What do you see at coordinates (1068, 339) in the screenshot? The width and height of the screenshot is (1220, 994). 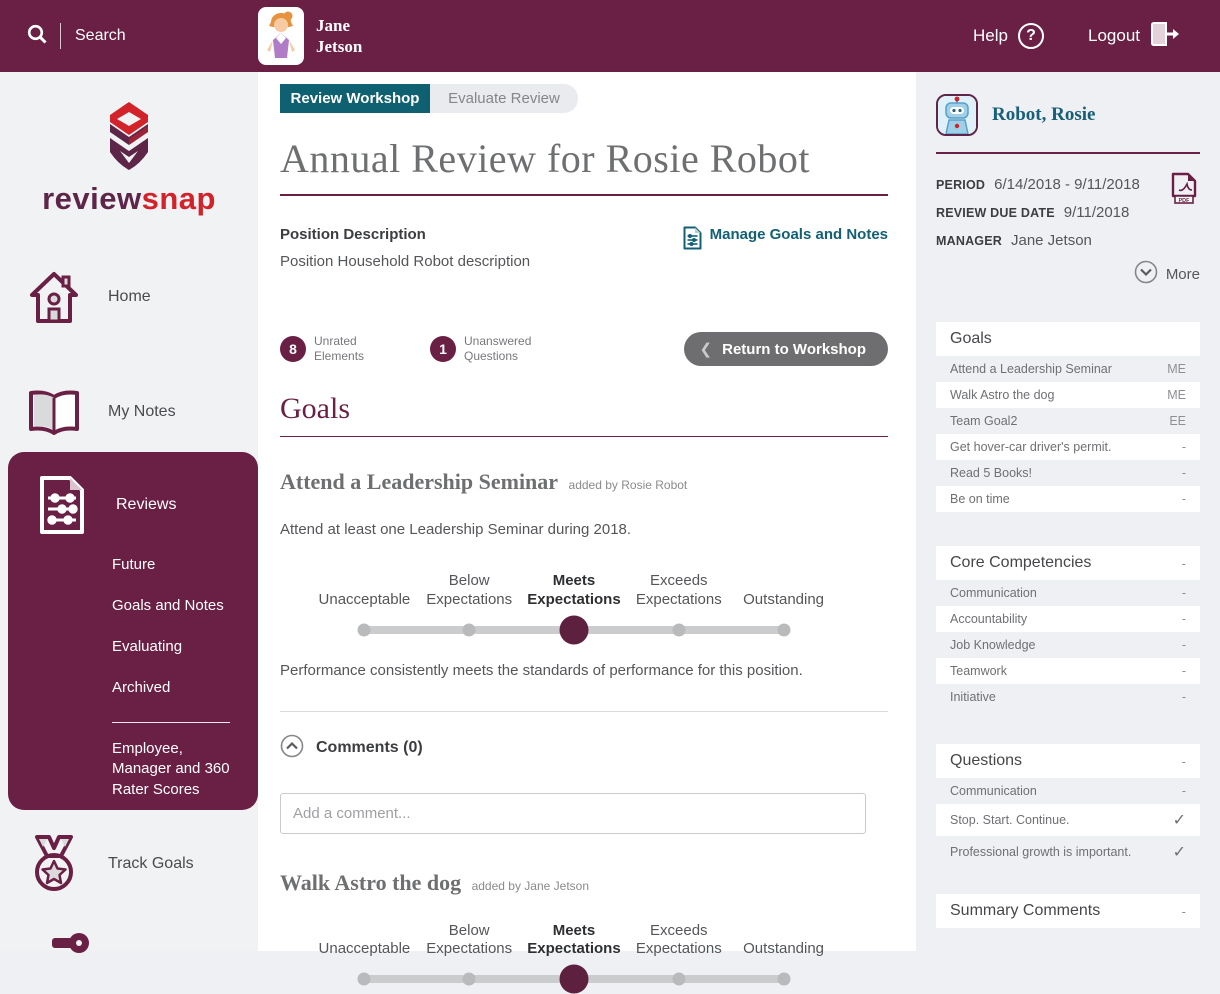 I see `goals-panel-header: Goals` at bounding box center [1068, 339].